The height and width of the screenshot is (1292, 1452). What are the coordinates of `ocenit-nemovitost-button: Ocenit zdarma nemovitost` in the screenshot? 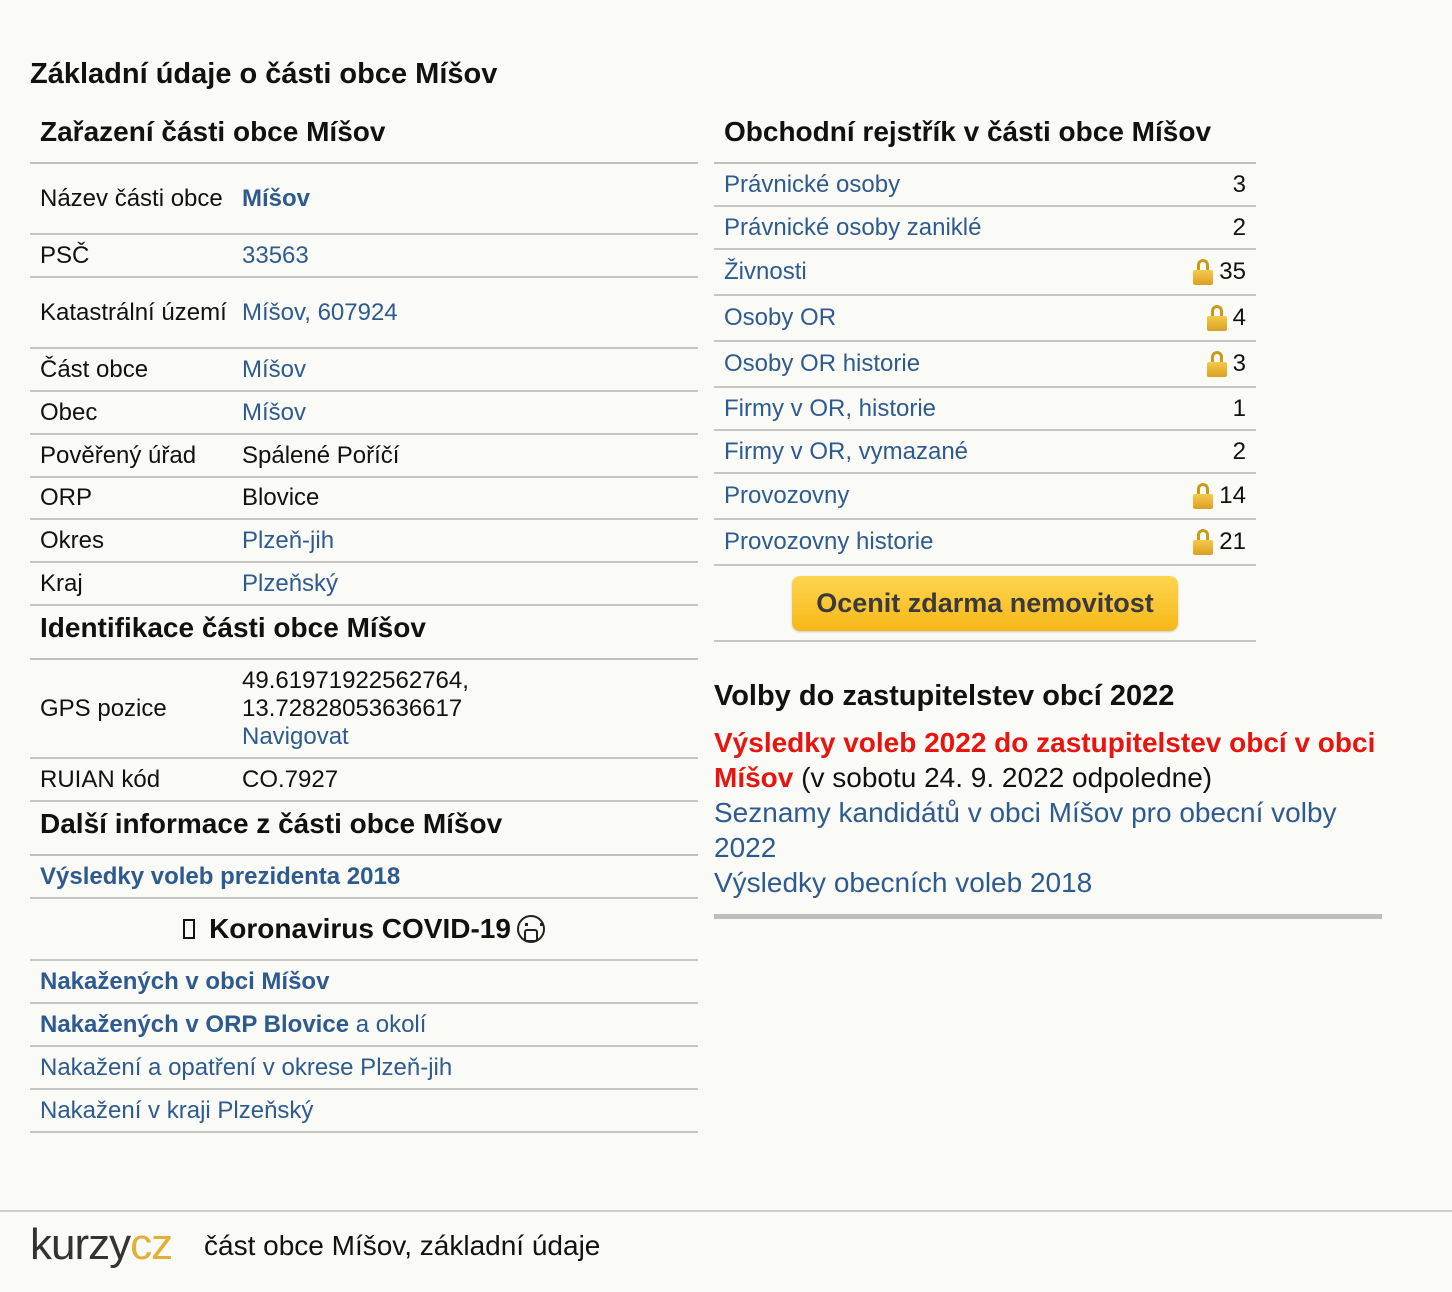 It's located at (985, 603).